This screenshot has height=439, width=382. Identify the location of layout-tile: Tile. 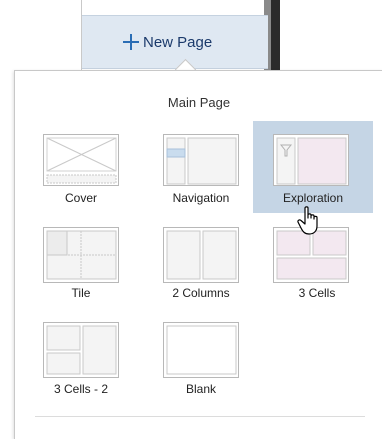
(81, 264).